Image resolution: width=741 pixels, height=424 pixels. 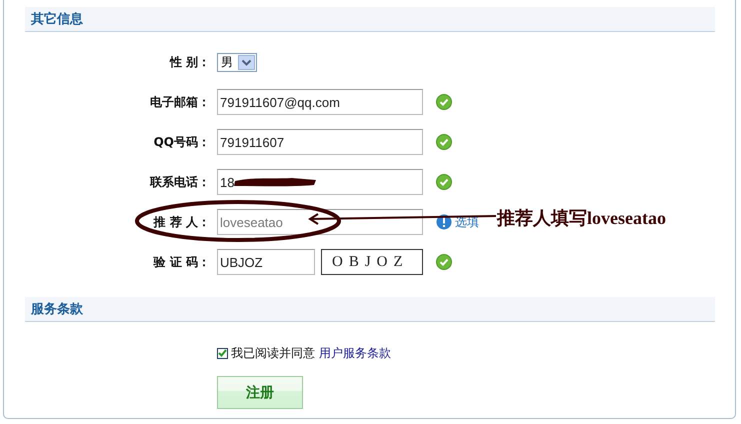 I want to click on section-title: 其它信息, so click(x=57, y=19).